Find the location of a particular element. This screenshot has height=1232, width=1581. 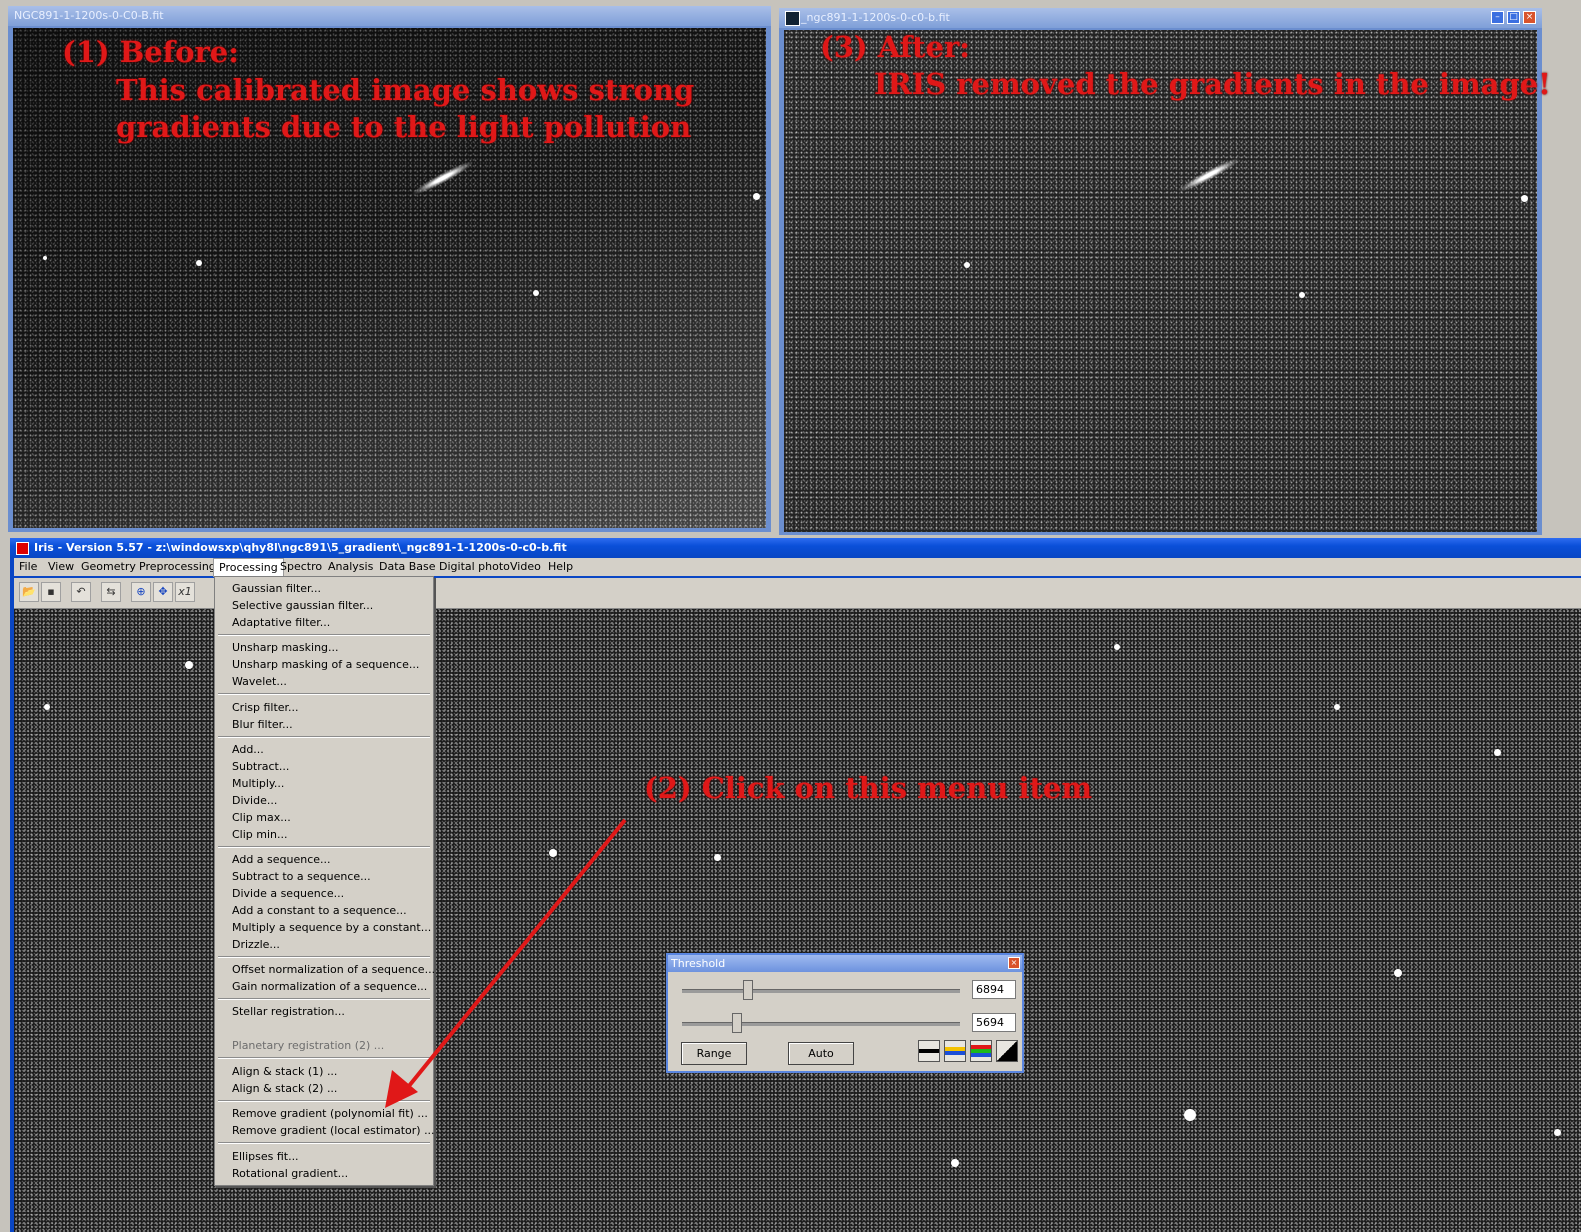

menu-video: Video is located at coordinates (525, 567).